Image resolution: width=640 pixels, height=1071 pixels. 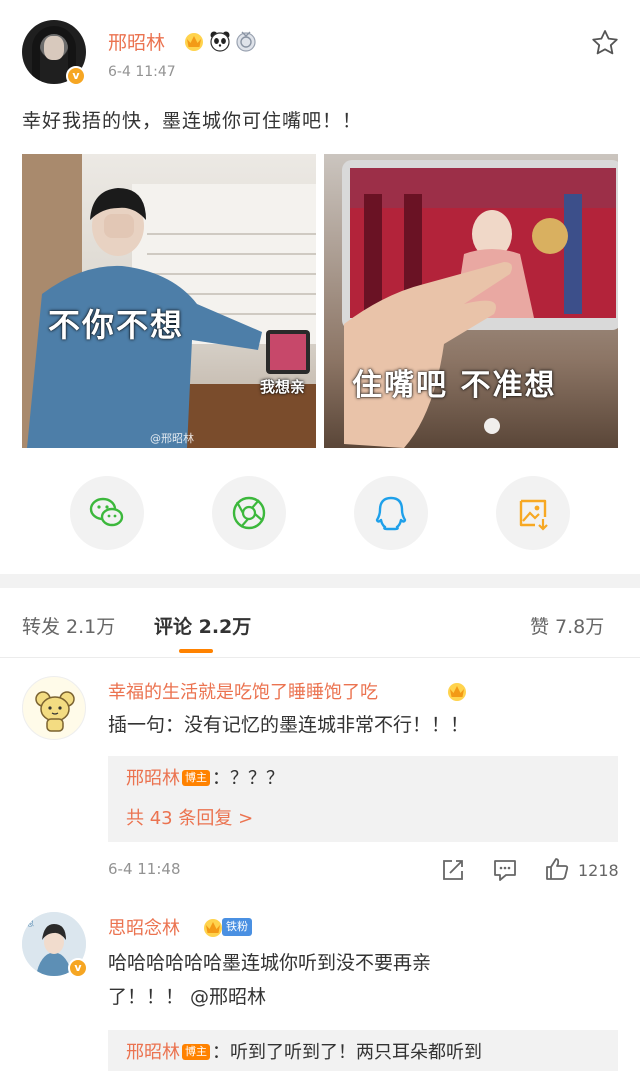 I want to click on share-qq-button, so click(x=391, y=513).